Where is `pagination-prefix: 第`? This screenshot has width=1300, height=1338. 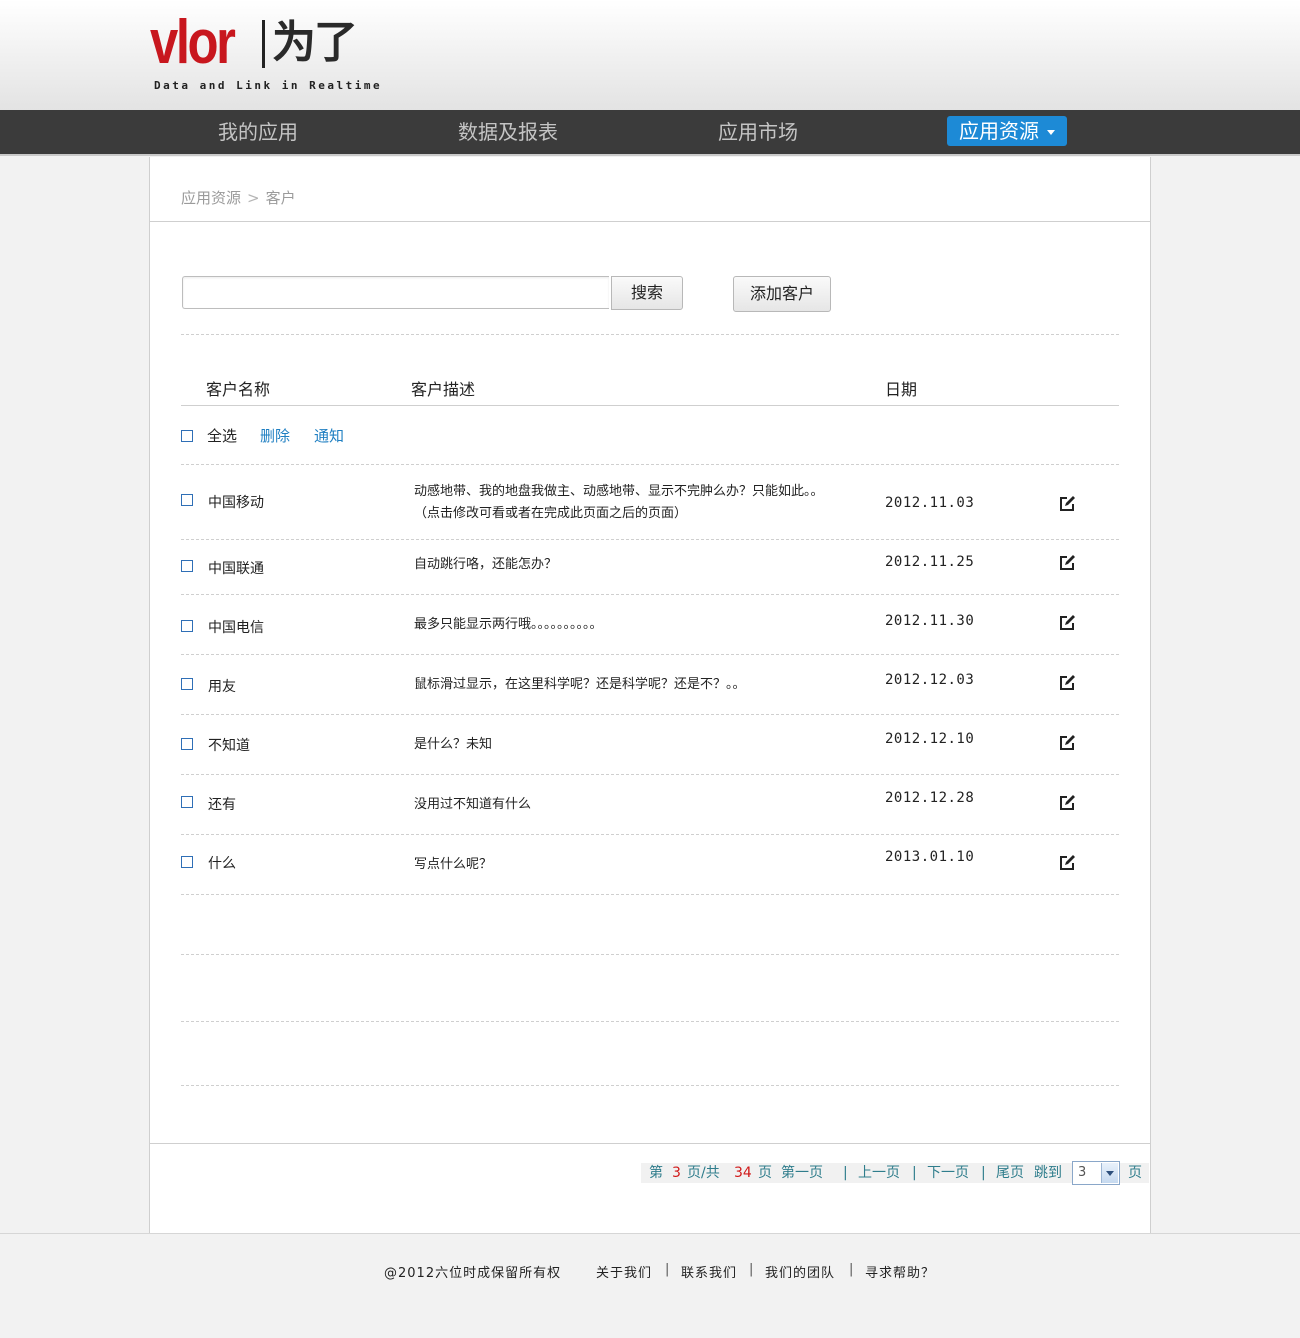
pagination-prefix: 第 is located at coordinates (656, 1173).